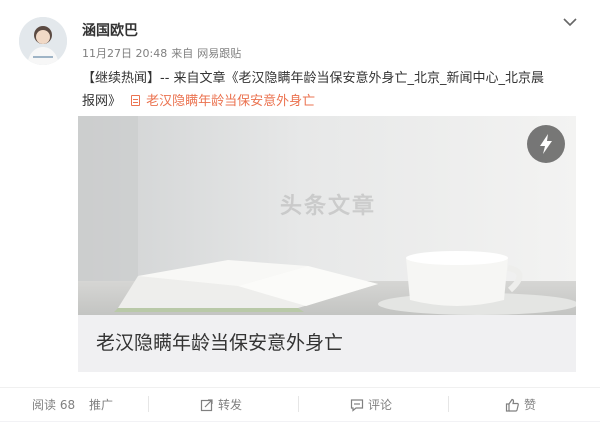 Image resolution: width=600 pixels, height=422 pixels. I want to click on post-time: 11月27日 20:48, so click(124, 53).